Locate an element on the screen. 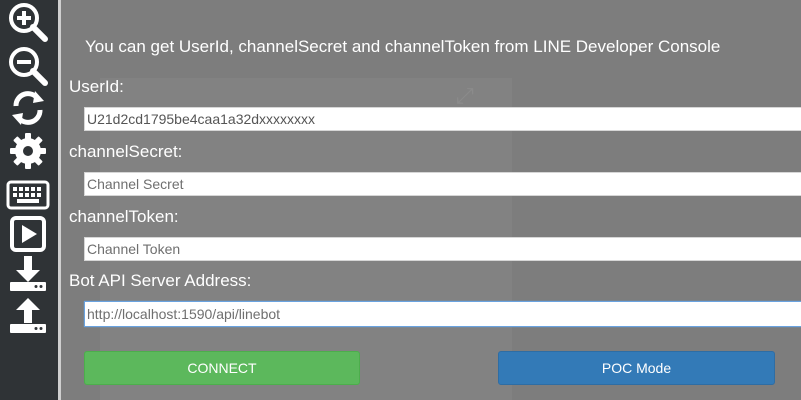 This screenshot has height=400, width=801. keyboard-button is located at coordinates (28, 195).